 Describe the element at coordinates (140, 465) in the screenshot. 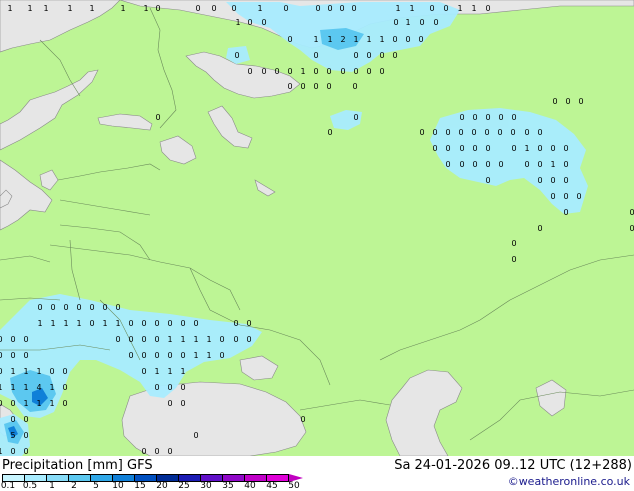

I see `model-name: GFS` at that location.